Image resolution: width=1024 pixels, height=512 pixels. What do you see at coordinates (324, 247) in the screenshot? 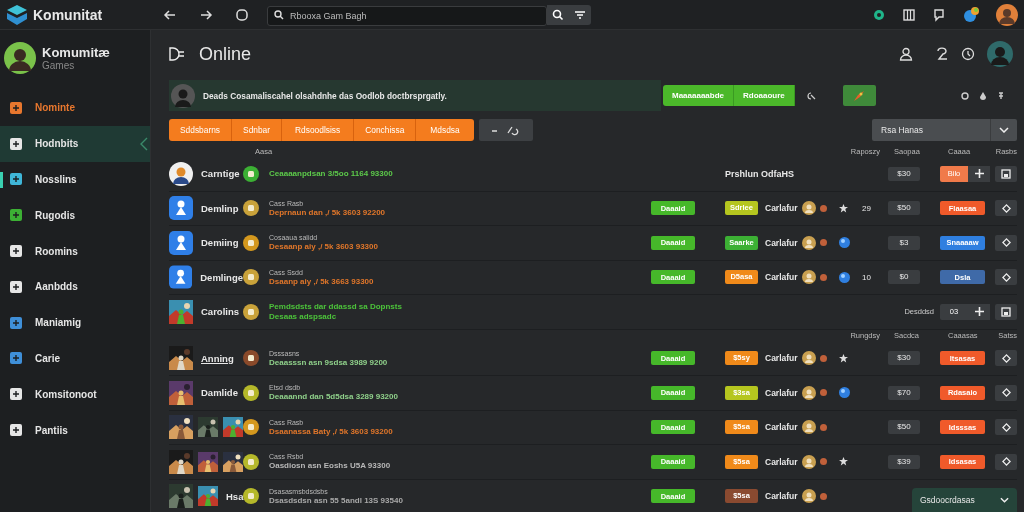
I see `item-detail: Desaanp aiy ,/ 5k 3603 93300` at bounding box center [324, 247].